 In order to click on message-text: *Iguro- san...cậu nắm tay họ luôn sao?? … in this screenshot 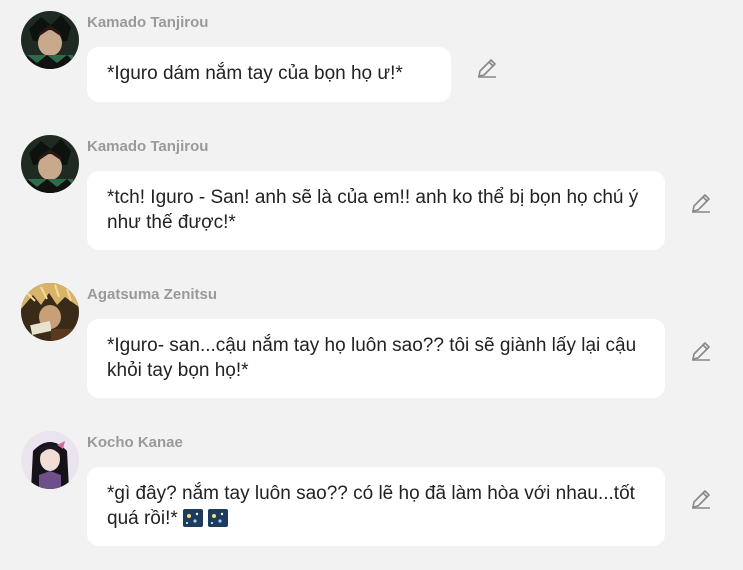, I will do `click(372, 358)`.